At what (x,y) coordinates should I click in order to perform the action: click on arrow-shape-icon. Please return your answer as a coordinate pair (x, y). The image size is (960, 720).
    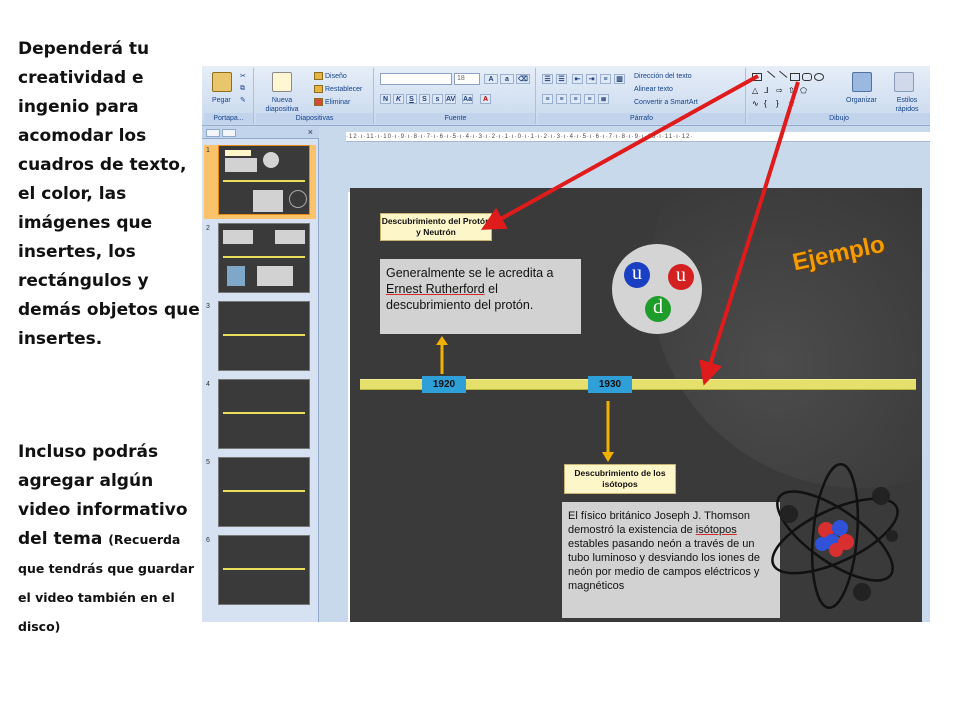
    Looking at the image, I should click on (781, 77).